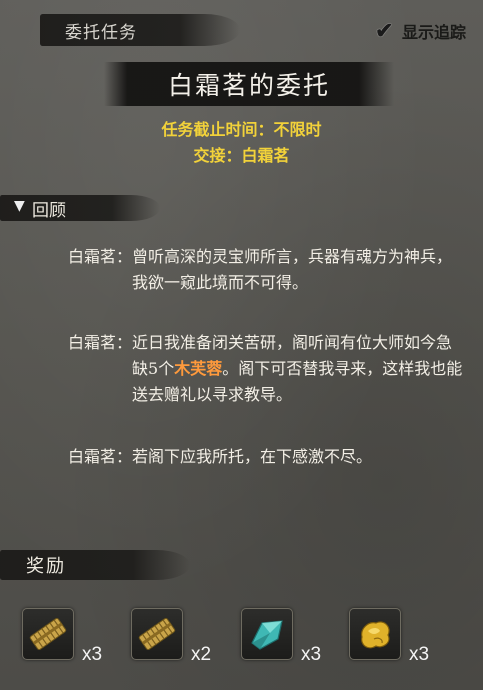 This screenshot has height=690, width=483. What do you see at coordinates (419, 654) in the screenshot?
I see `reward-qty-4: x3` at bounding box center [419, 654].